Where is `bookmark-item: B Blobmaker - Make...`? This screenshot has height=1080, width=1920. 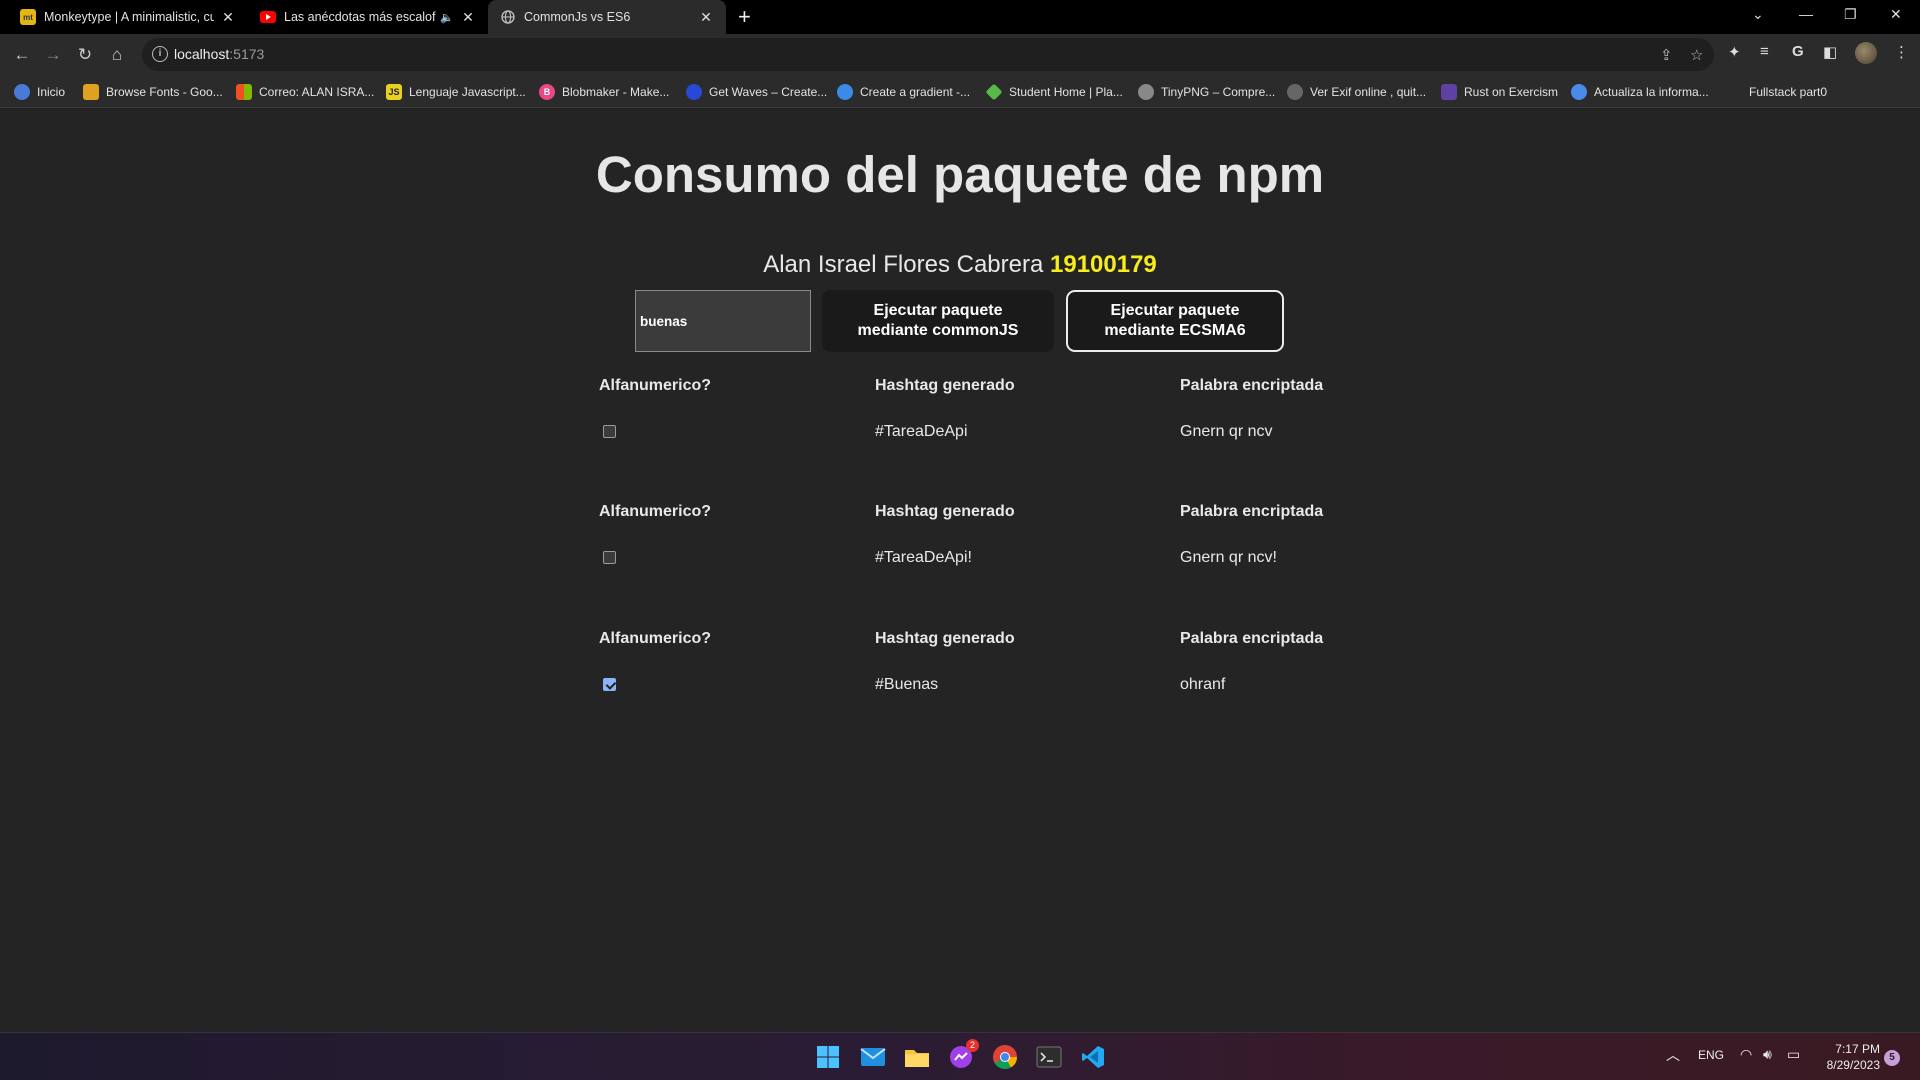
bookmark-item: B Blobmaker - Make... is located at coordinates (604, 92).